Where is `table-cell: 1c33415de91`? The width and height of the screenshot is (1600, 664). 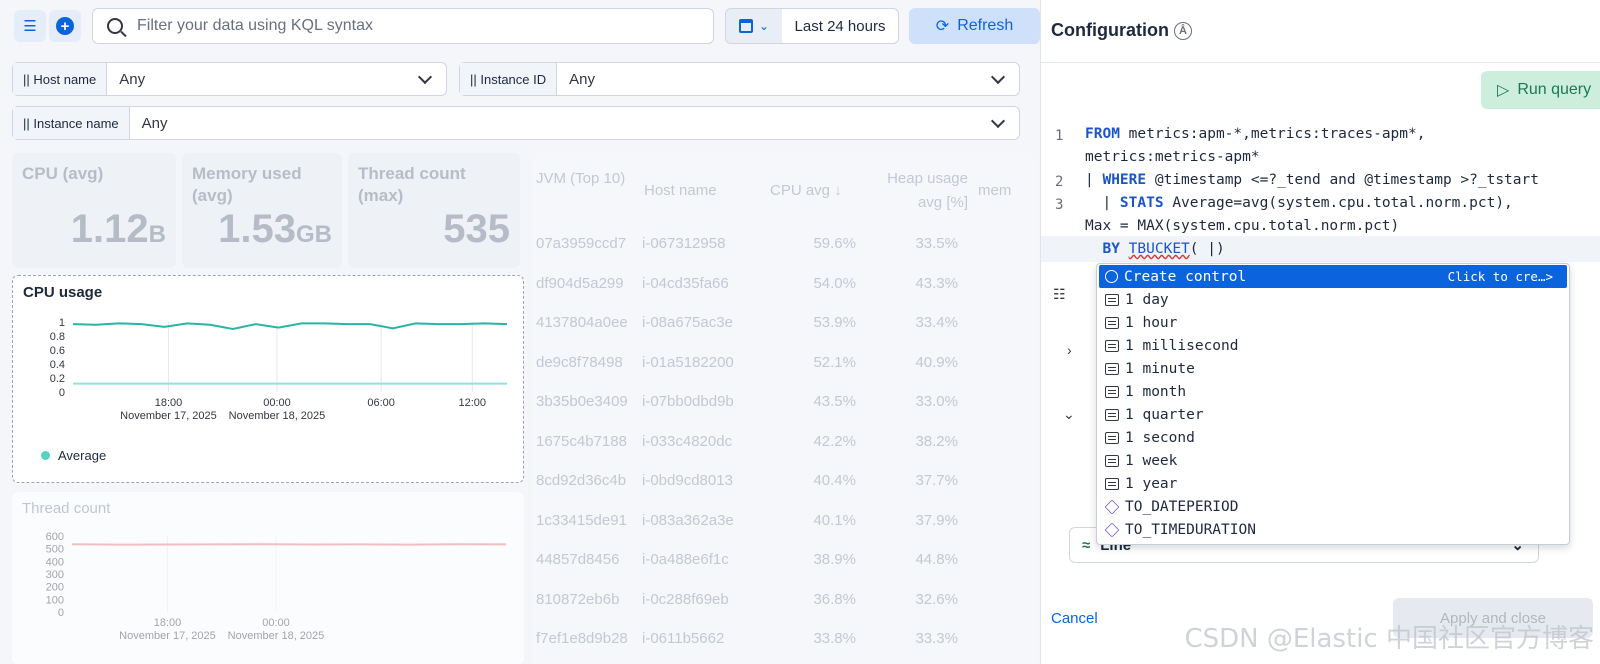
table-cell: 1c33415de91 is located at coordinates (581, 520).